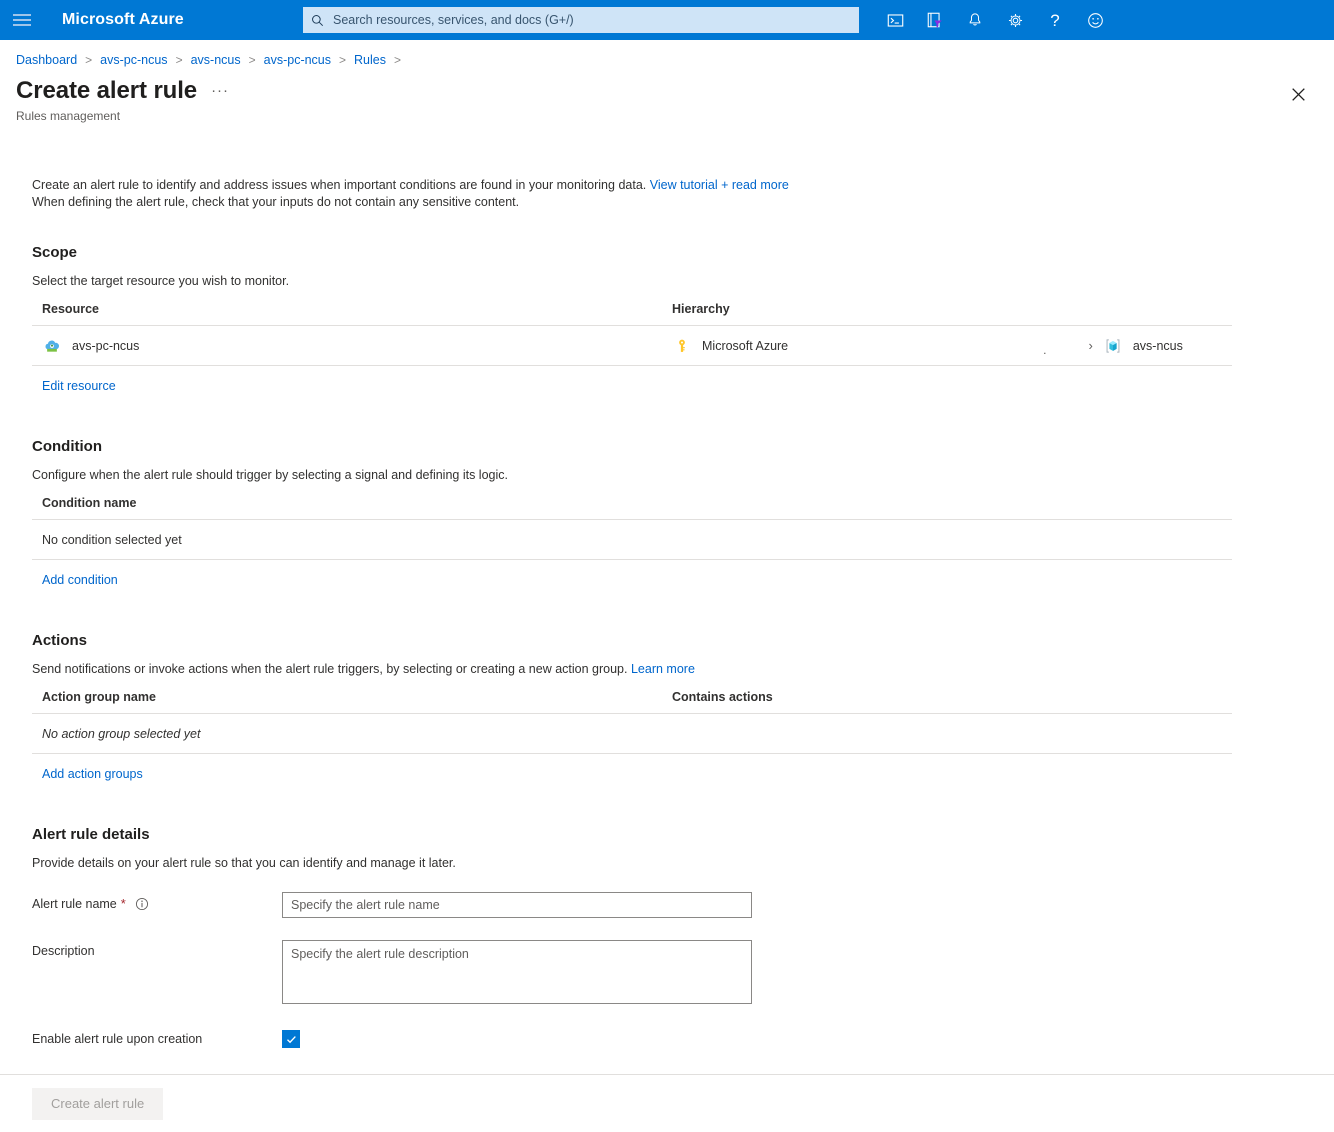 The width and height of the screenshot is (1334, 1132). Describe the element at coordinates (1055, 20) in the screenshot. I see `help-question-icon: ?` at that location.